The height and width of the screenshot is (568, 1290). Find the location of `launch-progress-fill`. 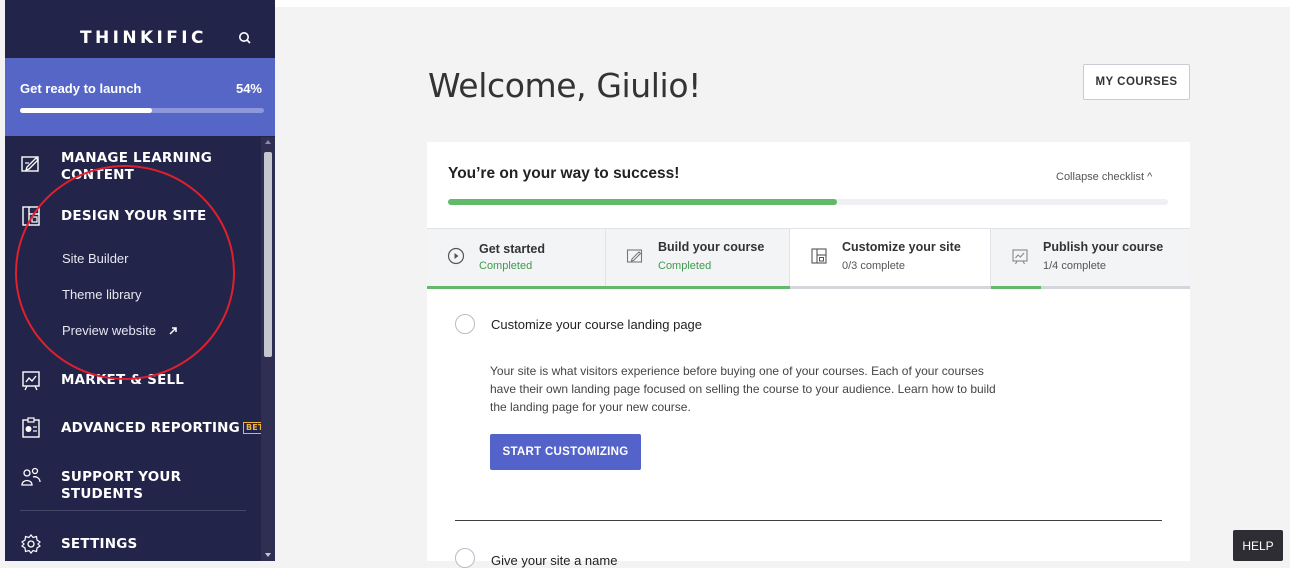

launch-progress-fill is located at coordinates (86, 110).